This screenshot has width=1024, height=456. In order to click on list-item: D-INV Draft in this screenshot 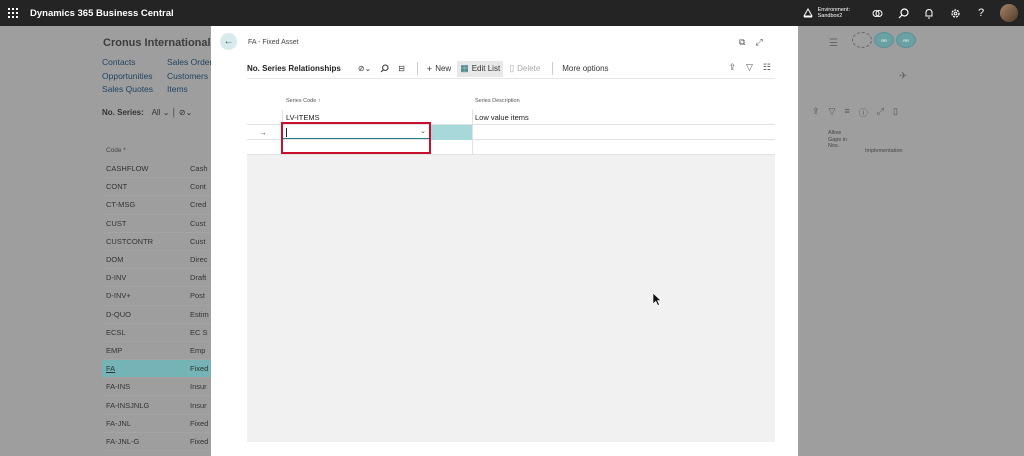, I will do `click(156, 278)`.